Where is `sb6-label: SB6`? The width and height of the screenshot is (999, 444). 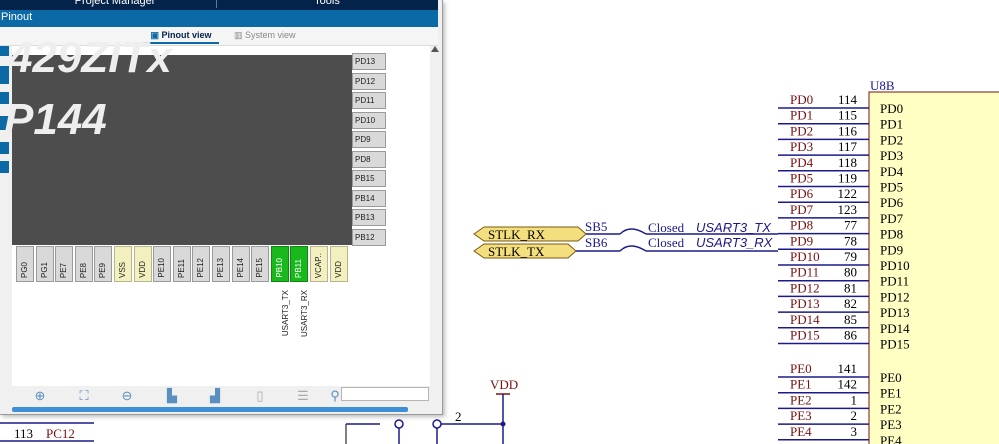
sb6-label: SB6 is located at coordinates (596, 242).